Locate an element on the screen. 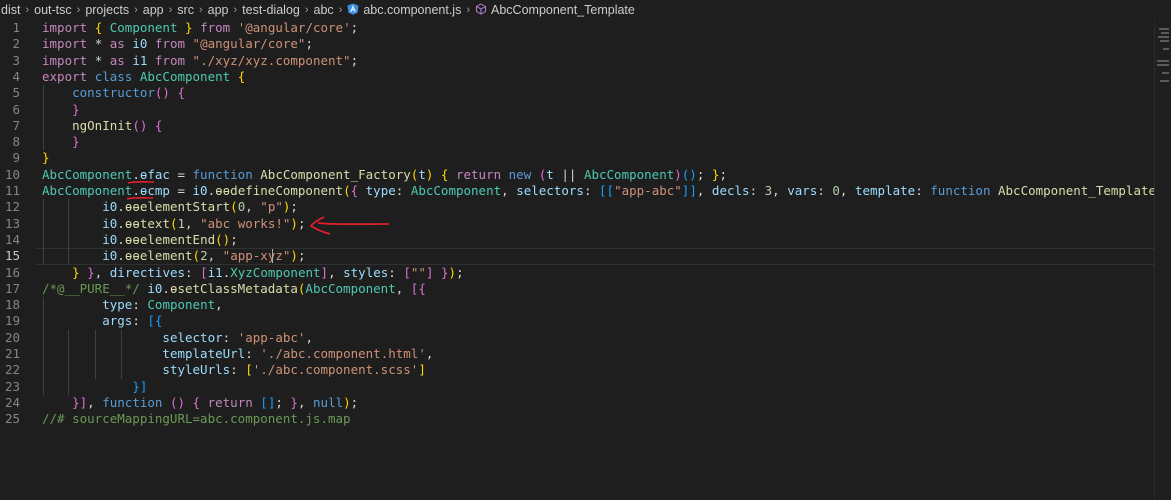 This screenshot has height=500, width=1171. code-token: ngOnInit is located at coordinates (102, 125).